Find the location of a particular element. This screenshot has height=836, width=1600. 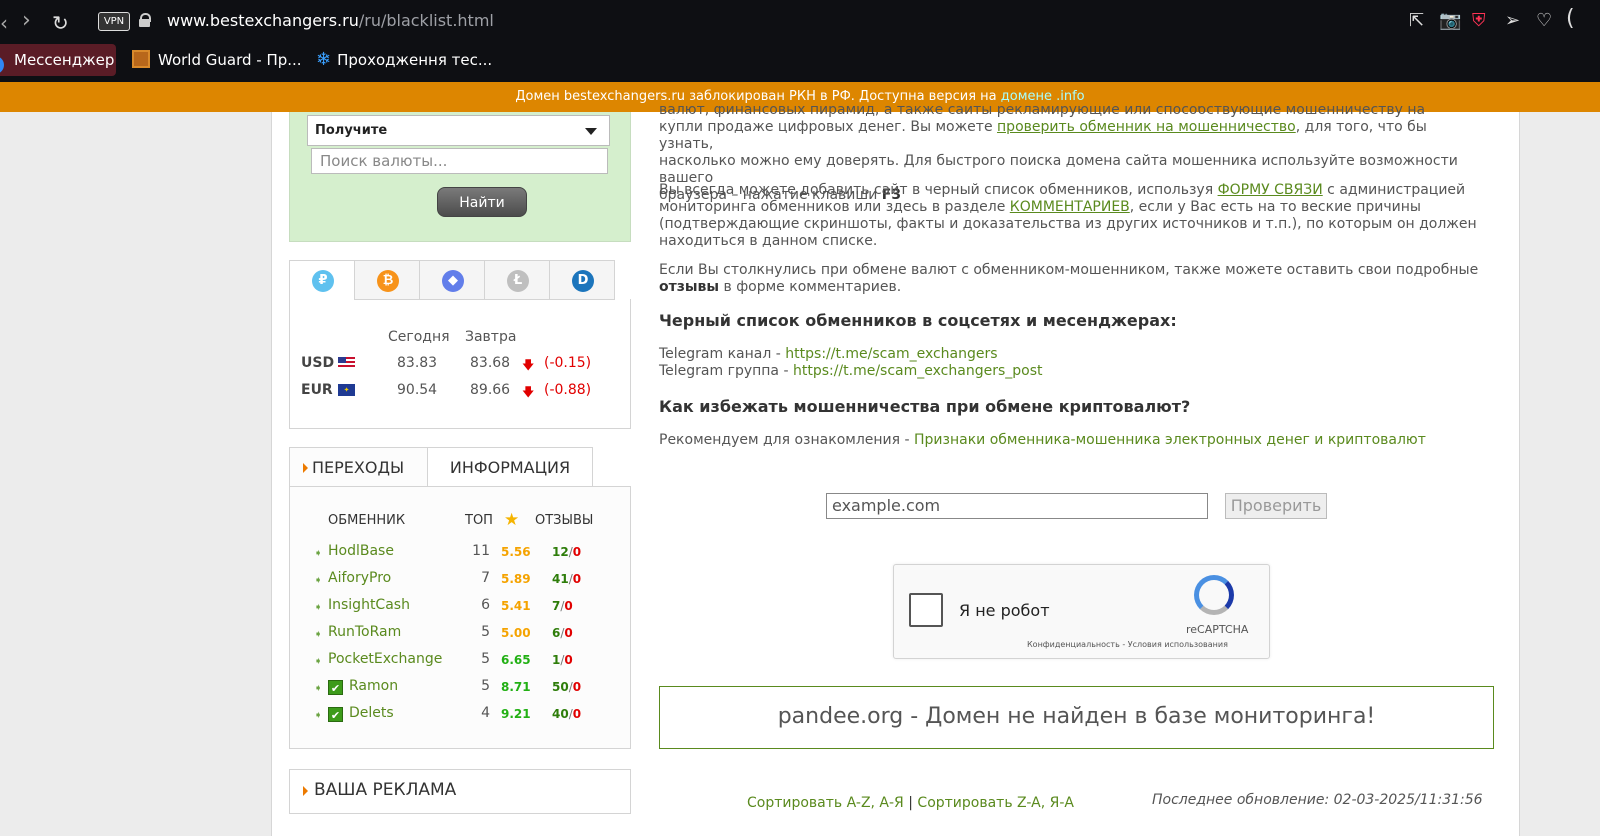

back-icon: ‹ is located at coordinates (4, 23).